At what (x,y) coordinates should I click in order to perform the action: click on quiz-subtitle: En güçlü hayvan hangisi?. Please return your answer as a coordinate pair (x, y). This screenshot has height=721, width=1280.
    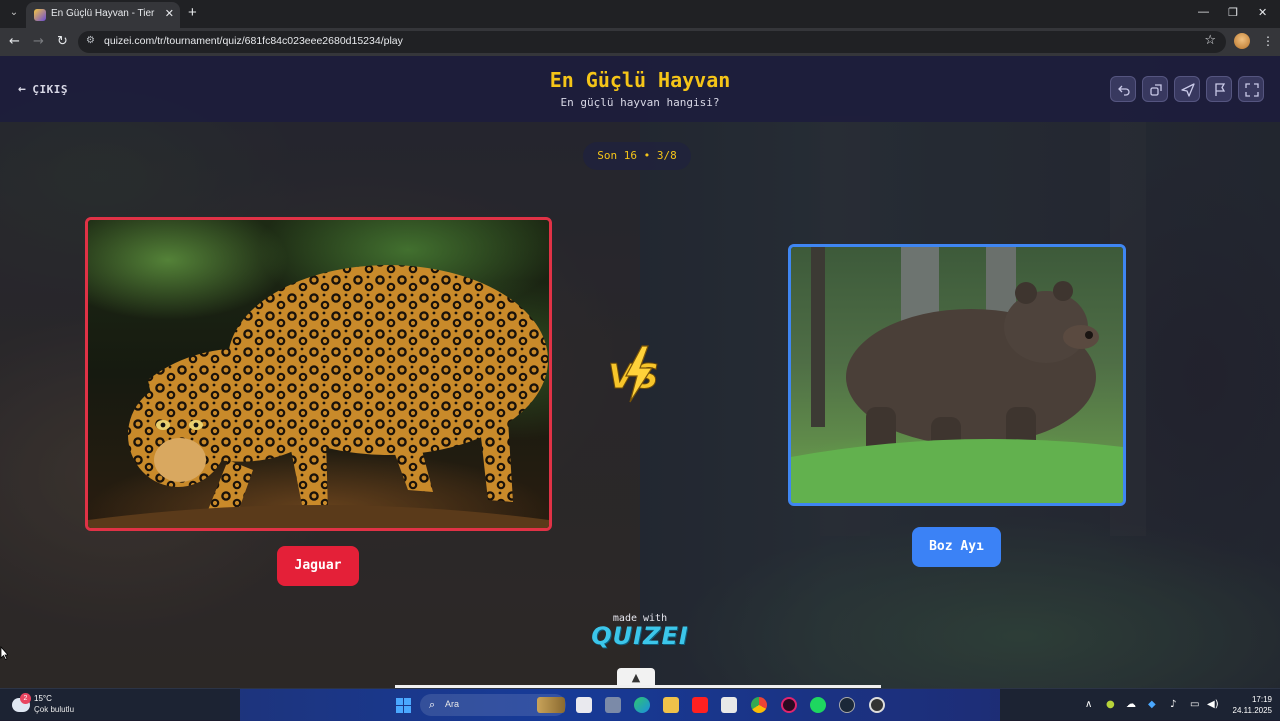
    Looking at the image, I should click on (640, 102).